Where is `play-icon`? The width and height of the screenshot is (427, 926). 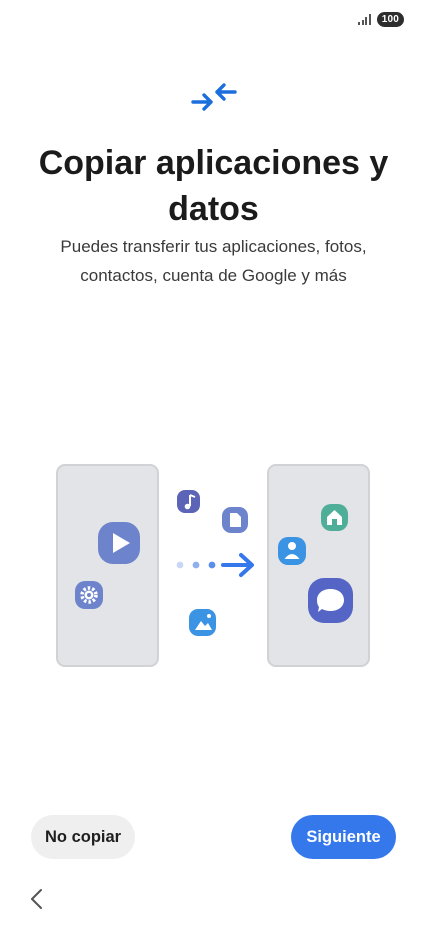 play-icon is located at coordinates (119, 543).